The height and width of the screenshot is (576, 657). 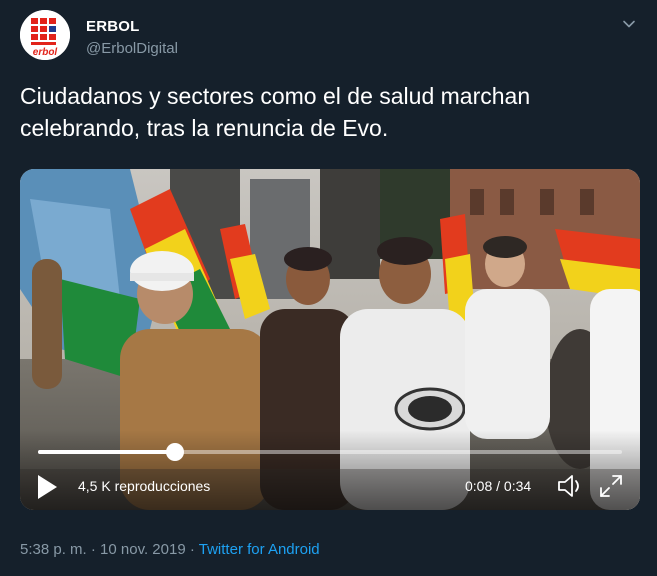 I want to click on more-options-button, so click(x=629, y=24).